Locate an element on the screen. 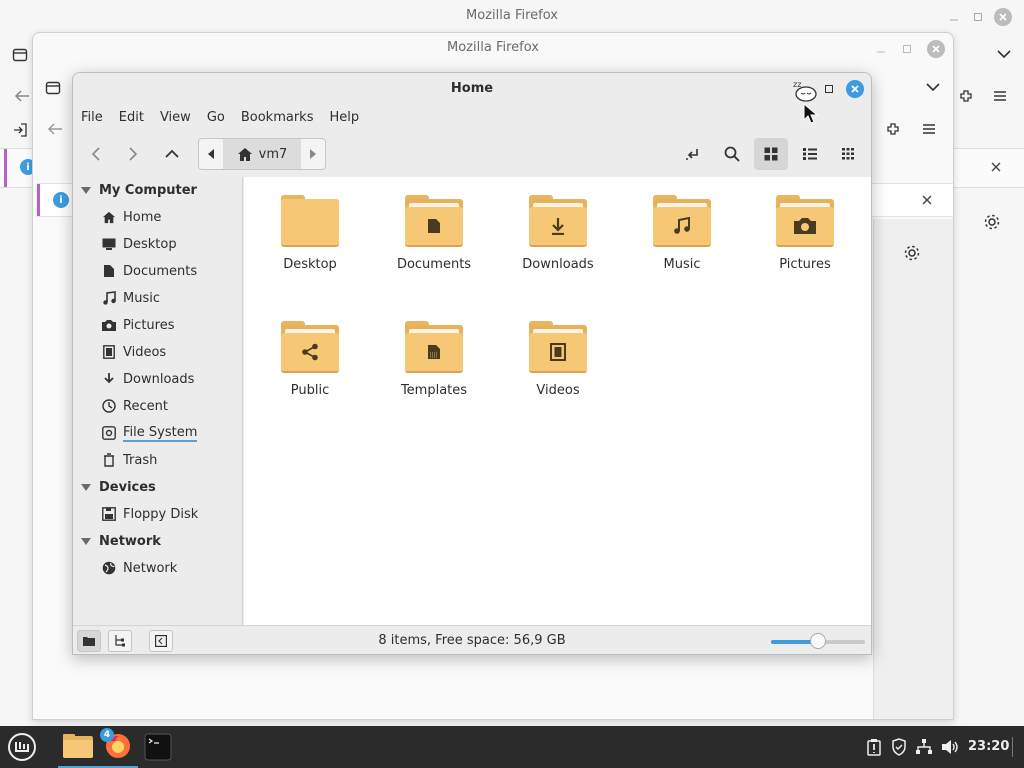  zoom-slider-handle is located at coordinates (818, 641).